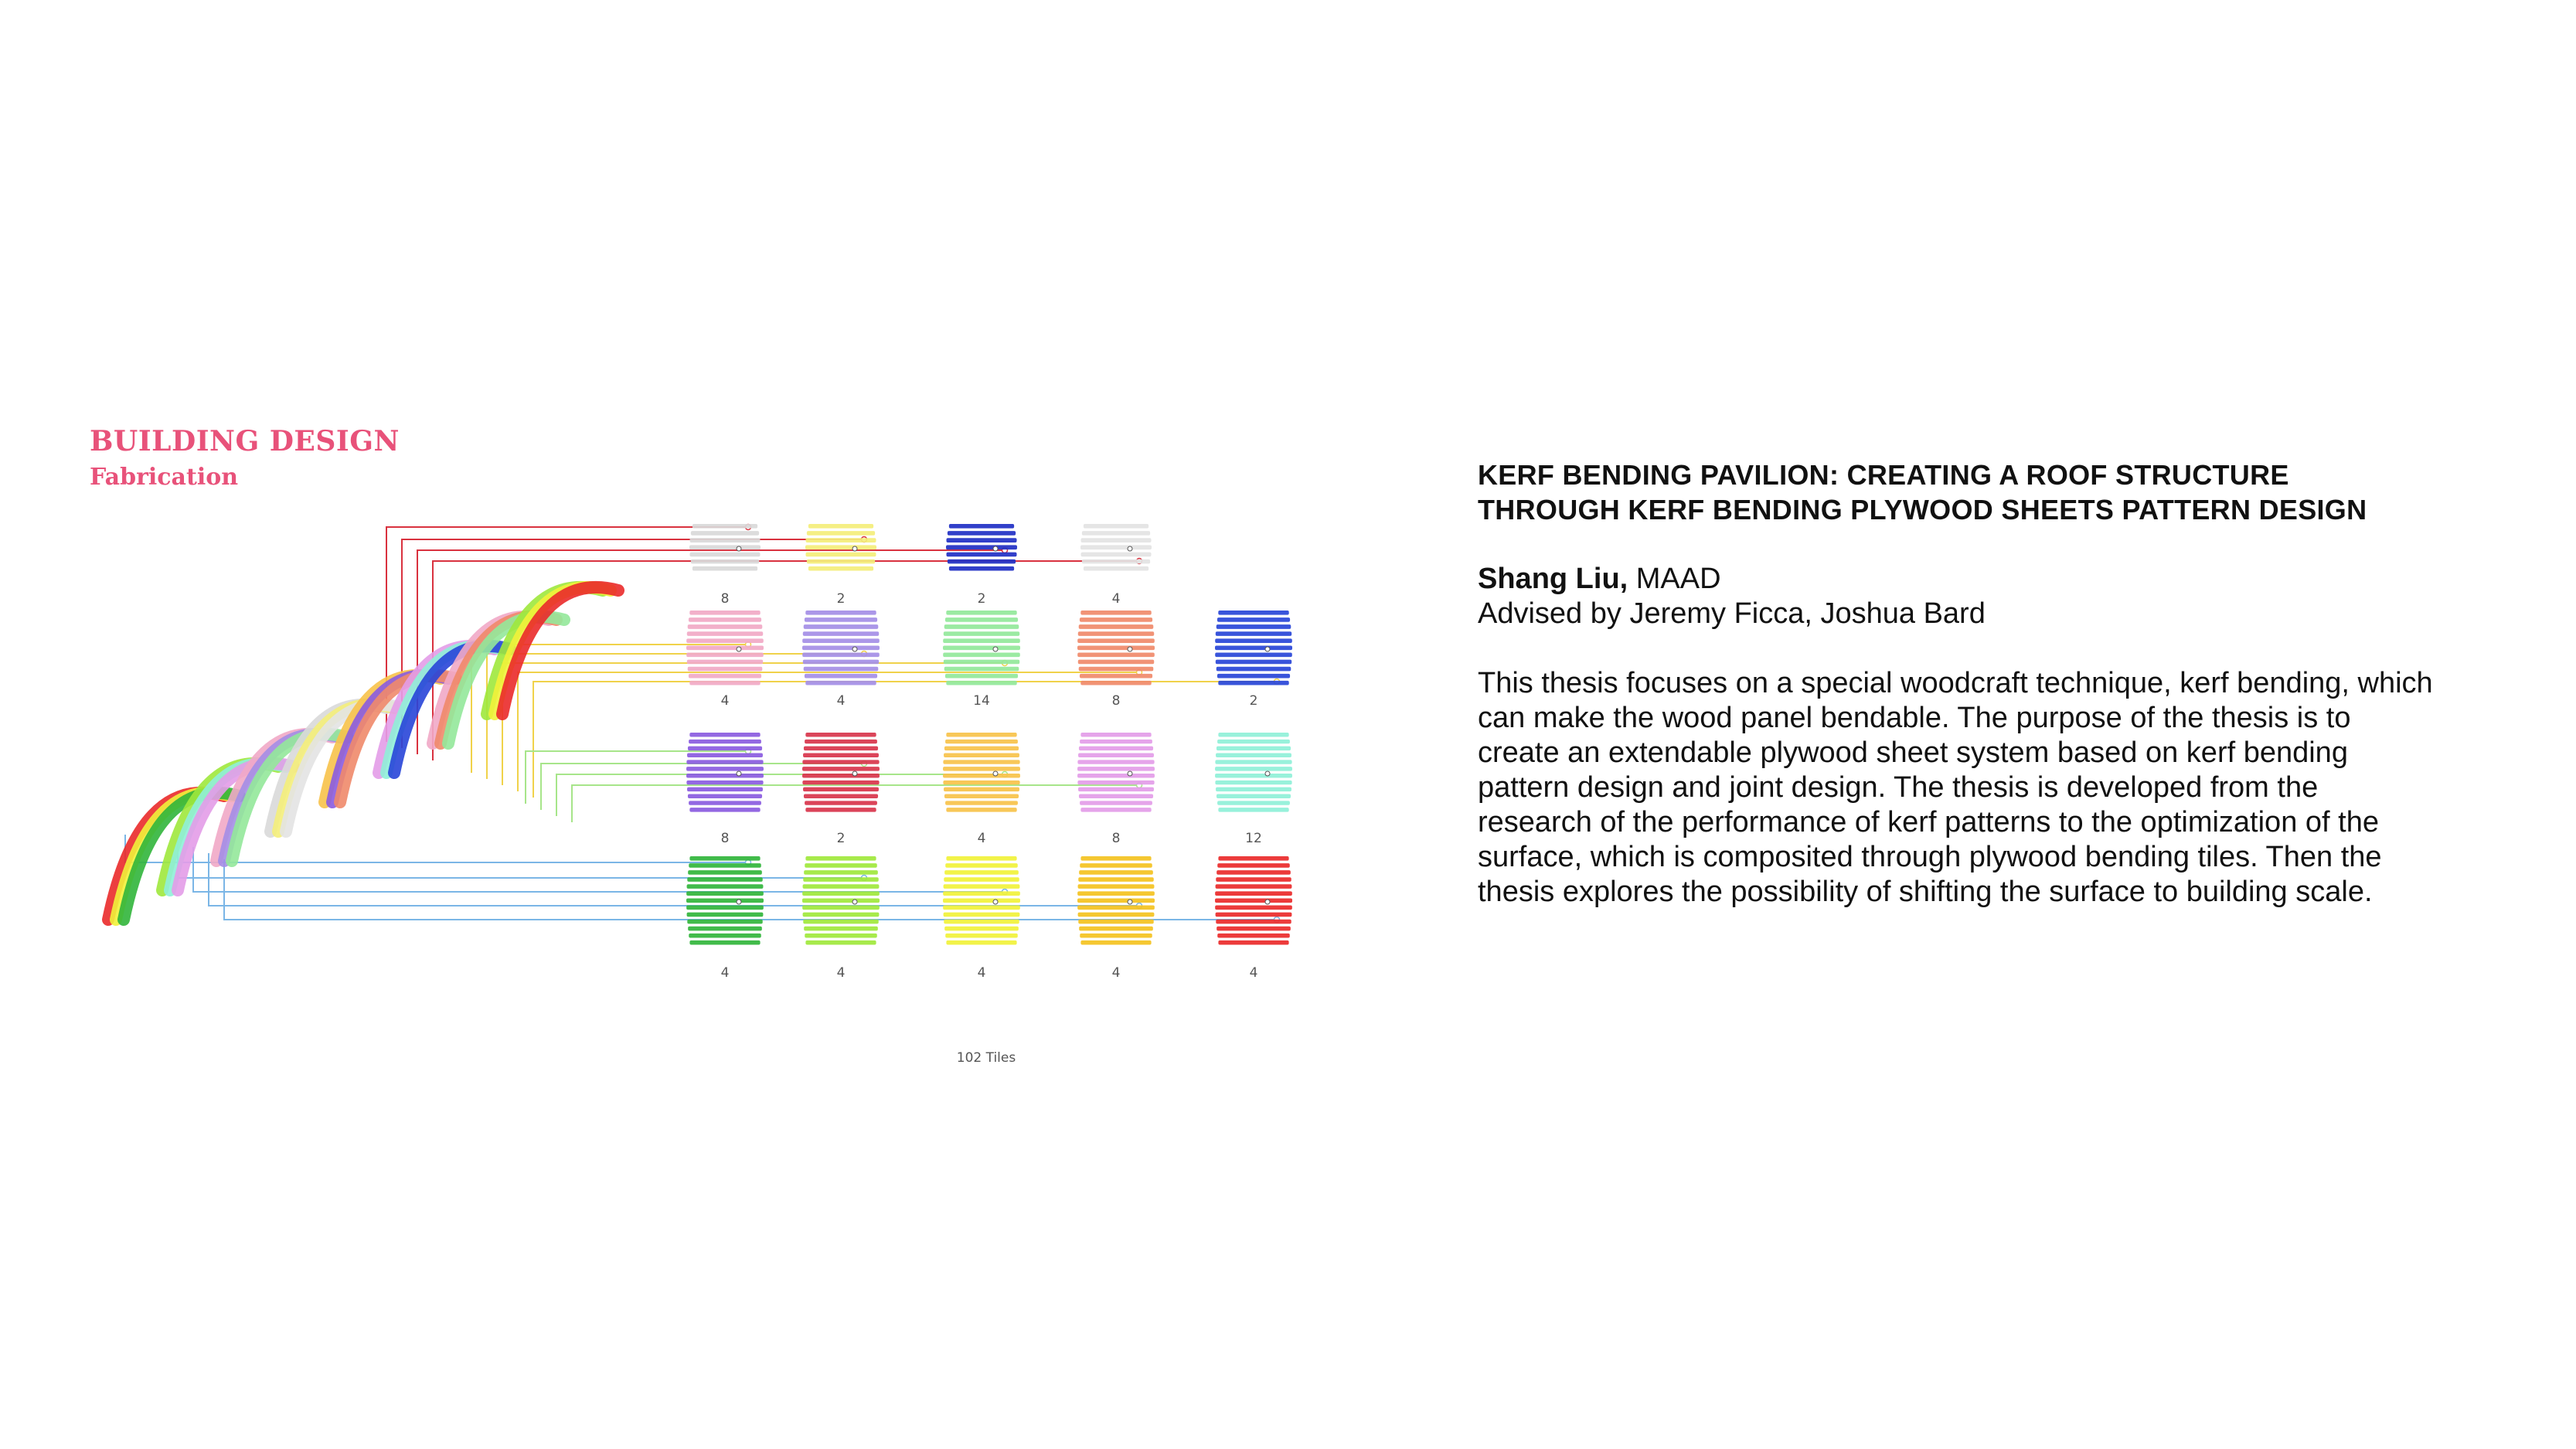 The height and width of the screenshot is (1449, 2576). What do you see at coordinates (1253, 838) in the screenshot?
I see `tile-count-label: 12` at bounding box center [1253, 838].